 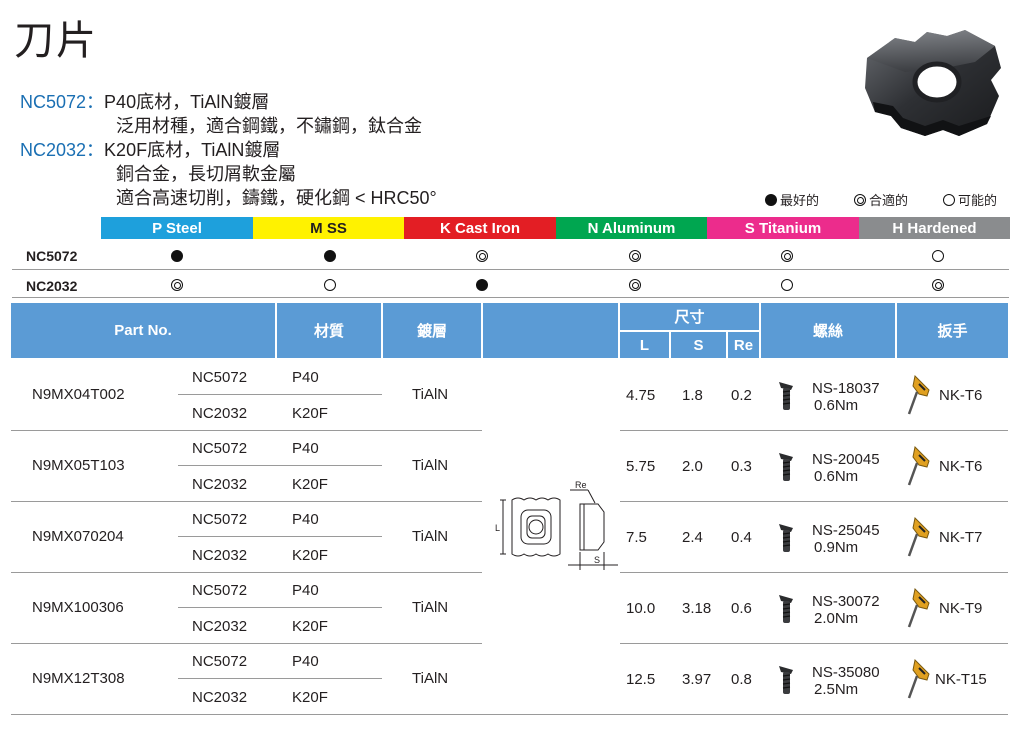 I want to click on material-m-ss: M SS, so click(x=328, y=228).